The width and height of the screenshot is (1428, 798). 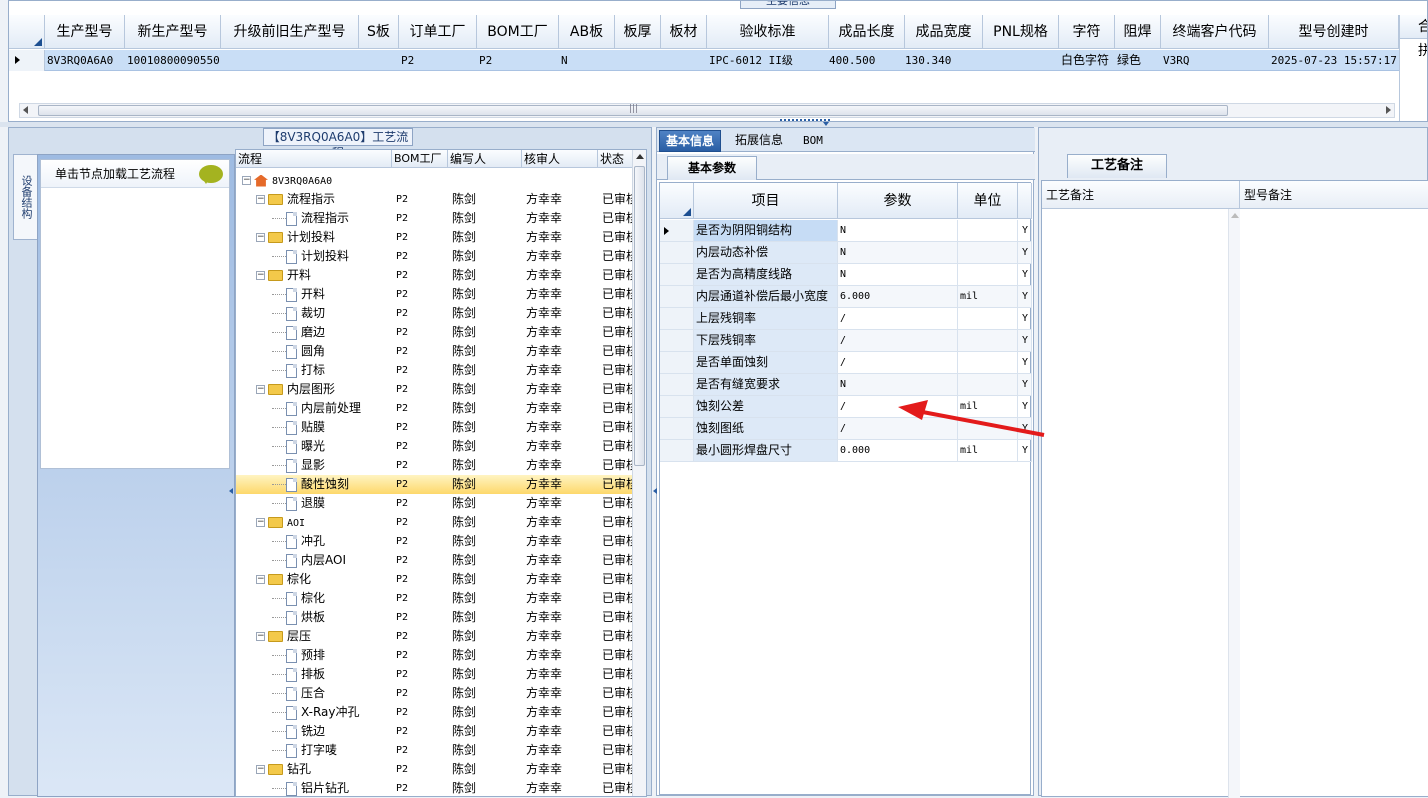 I want to click on table-cell-14: 绿色, so click(x=1138, y=60).